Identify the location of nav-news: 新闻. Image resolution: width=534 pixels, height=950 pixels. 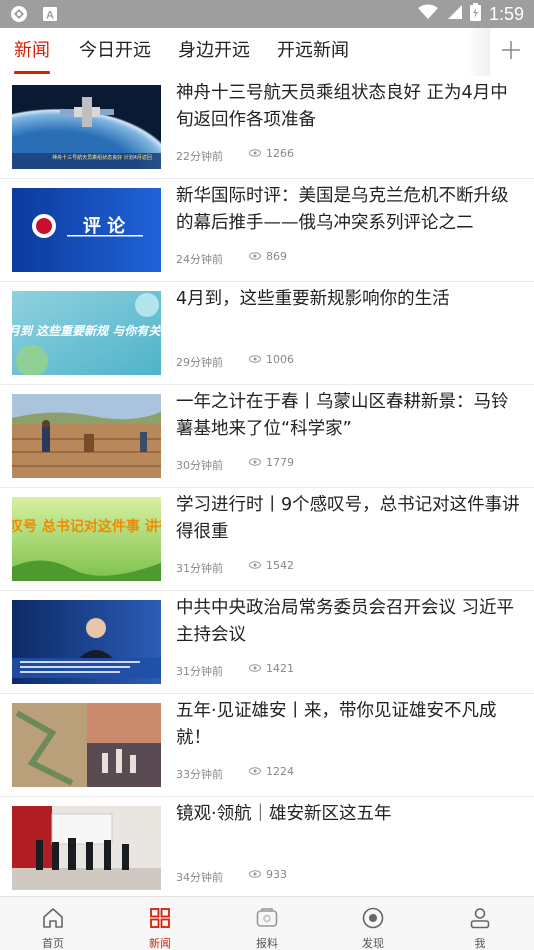
(160, 923).